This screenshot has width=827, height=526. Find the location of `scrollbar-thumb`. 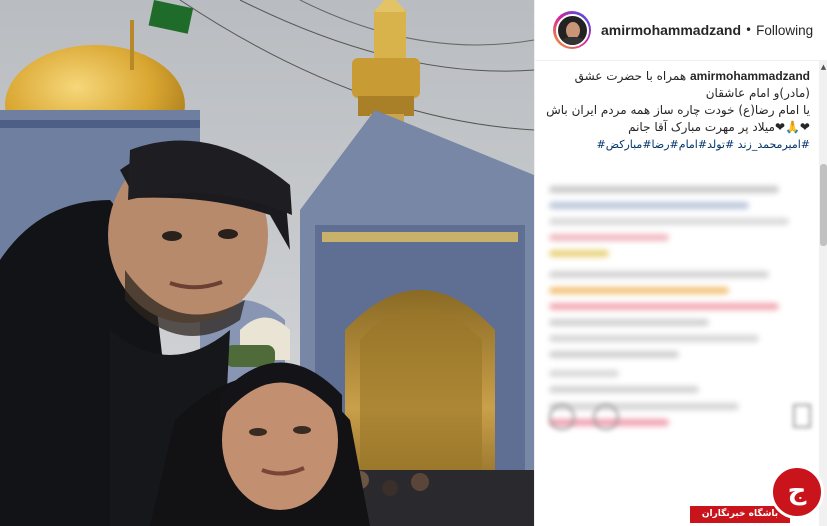

scrollbar-thumb is located at coordinates (823, 205).